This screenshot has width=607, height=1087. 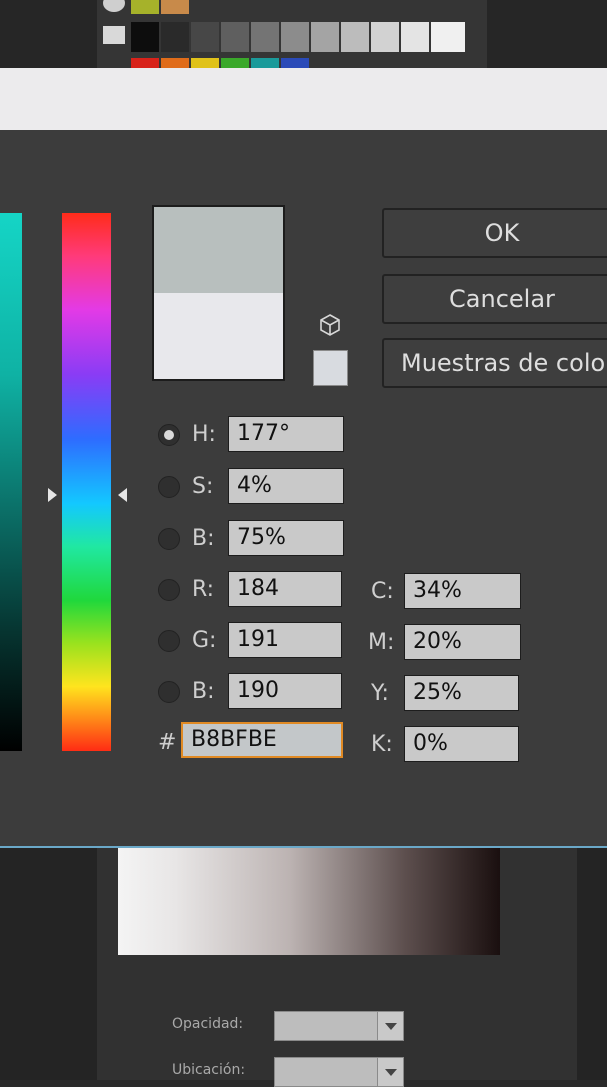 I want to click on websafe-color-swatch, so click(x=330, y=368).